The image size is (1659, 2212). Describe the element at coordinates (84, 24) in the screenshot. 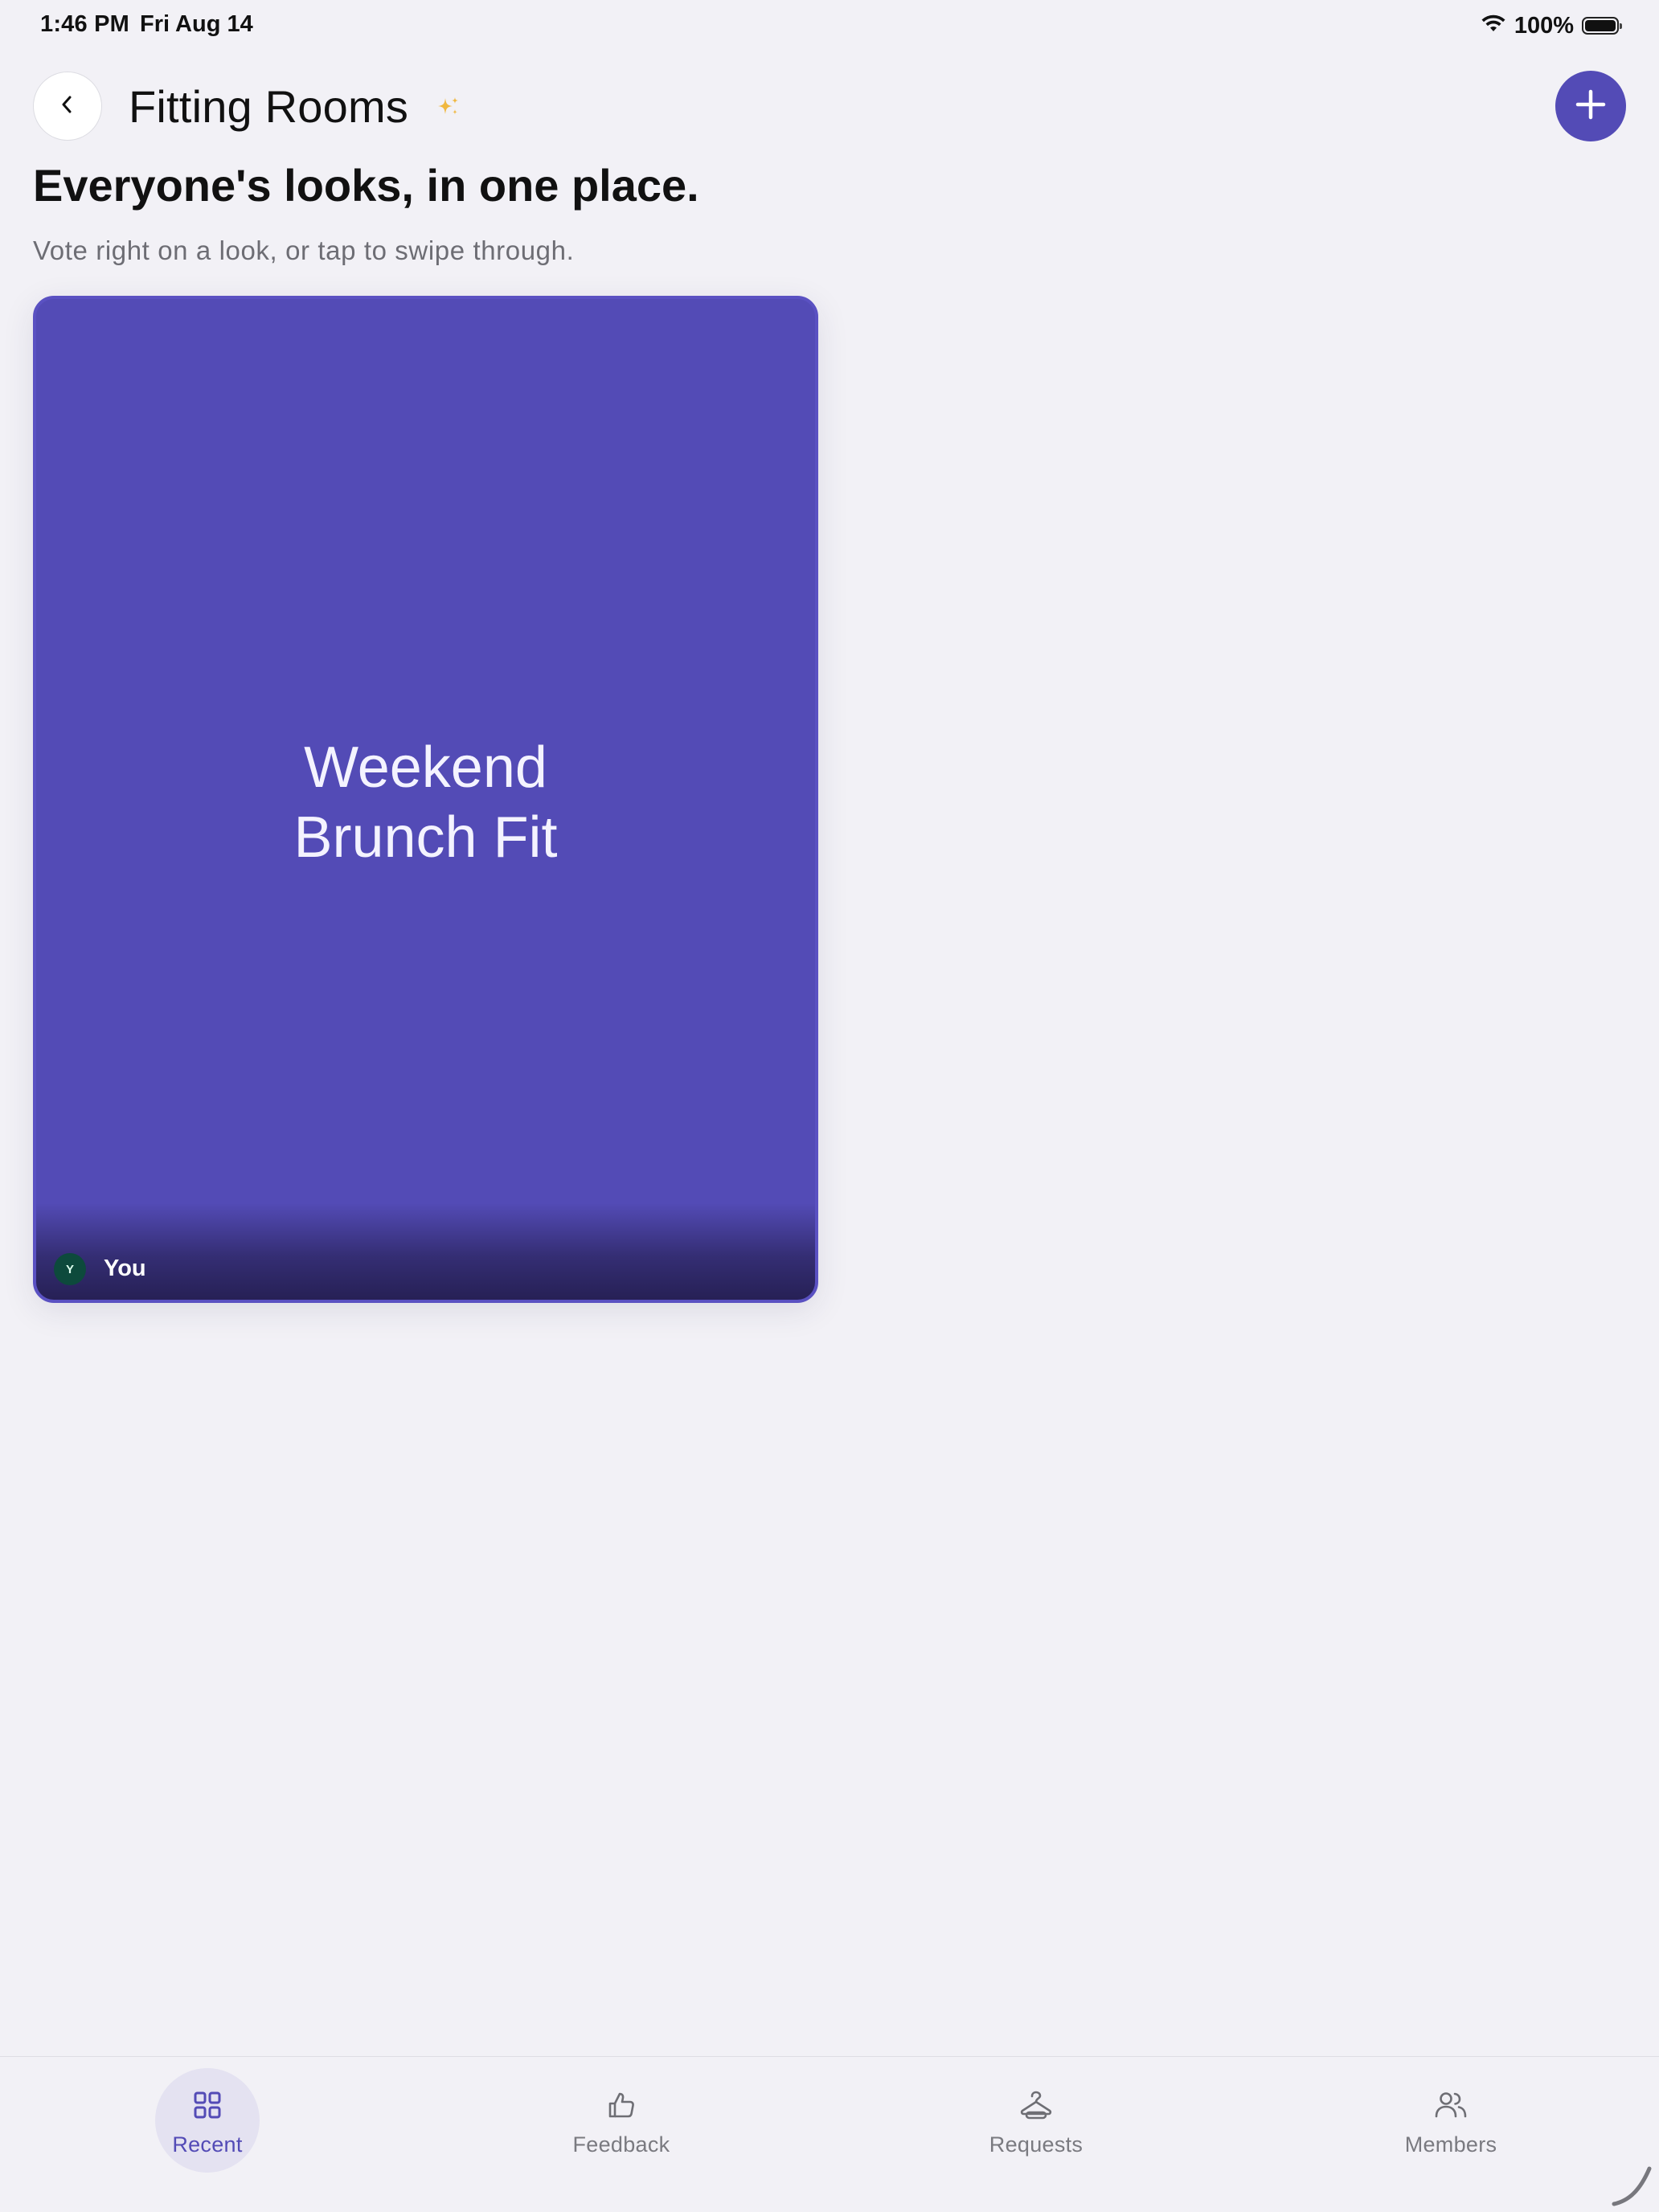

I see `status-time: 1:46 PM` at that location.